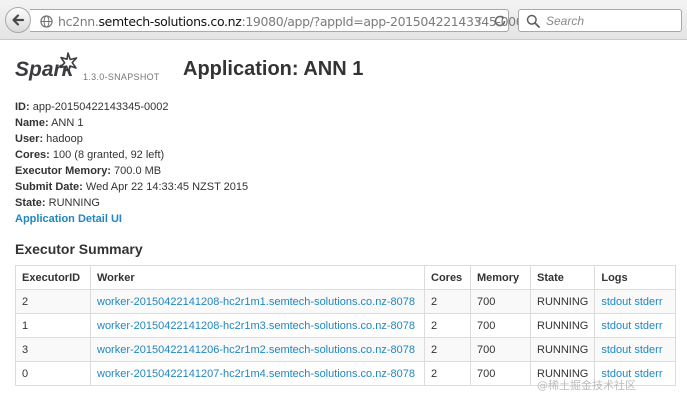  I want to click on reload-icon, so click(500, 21).